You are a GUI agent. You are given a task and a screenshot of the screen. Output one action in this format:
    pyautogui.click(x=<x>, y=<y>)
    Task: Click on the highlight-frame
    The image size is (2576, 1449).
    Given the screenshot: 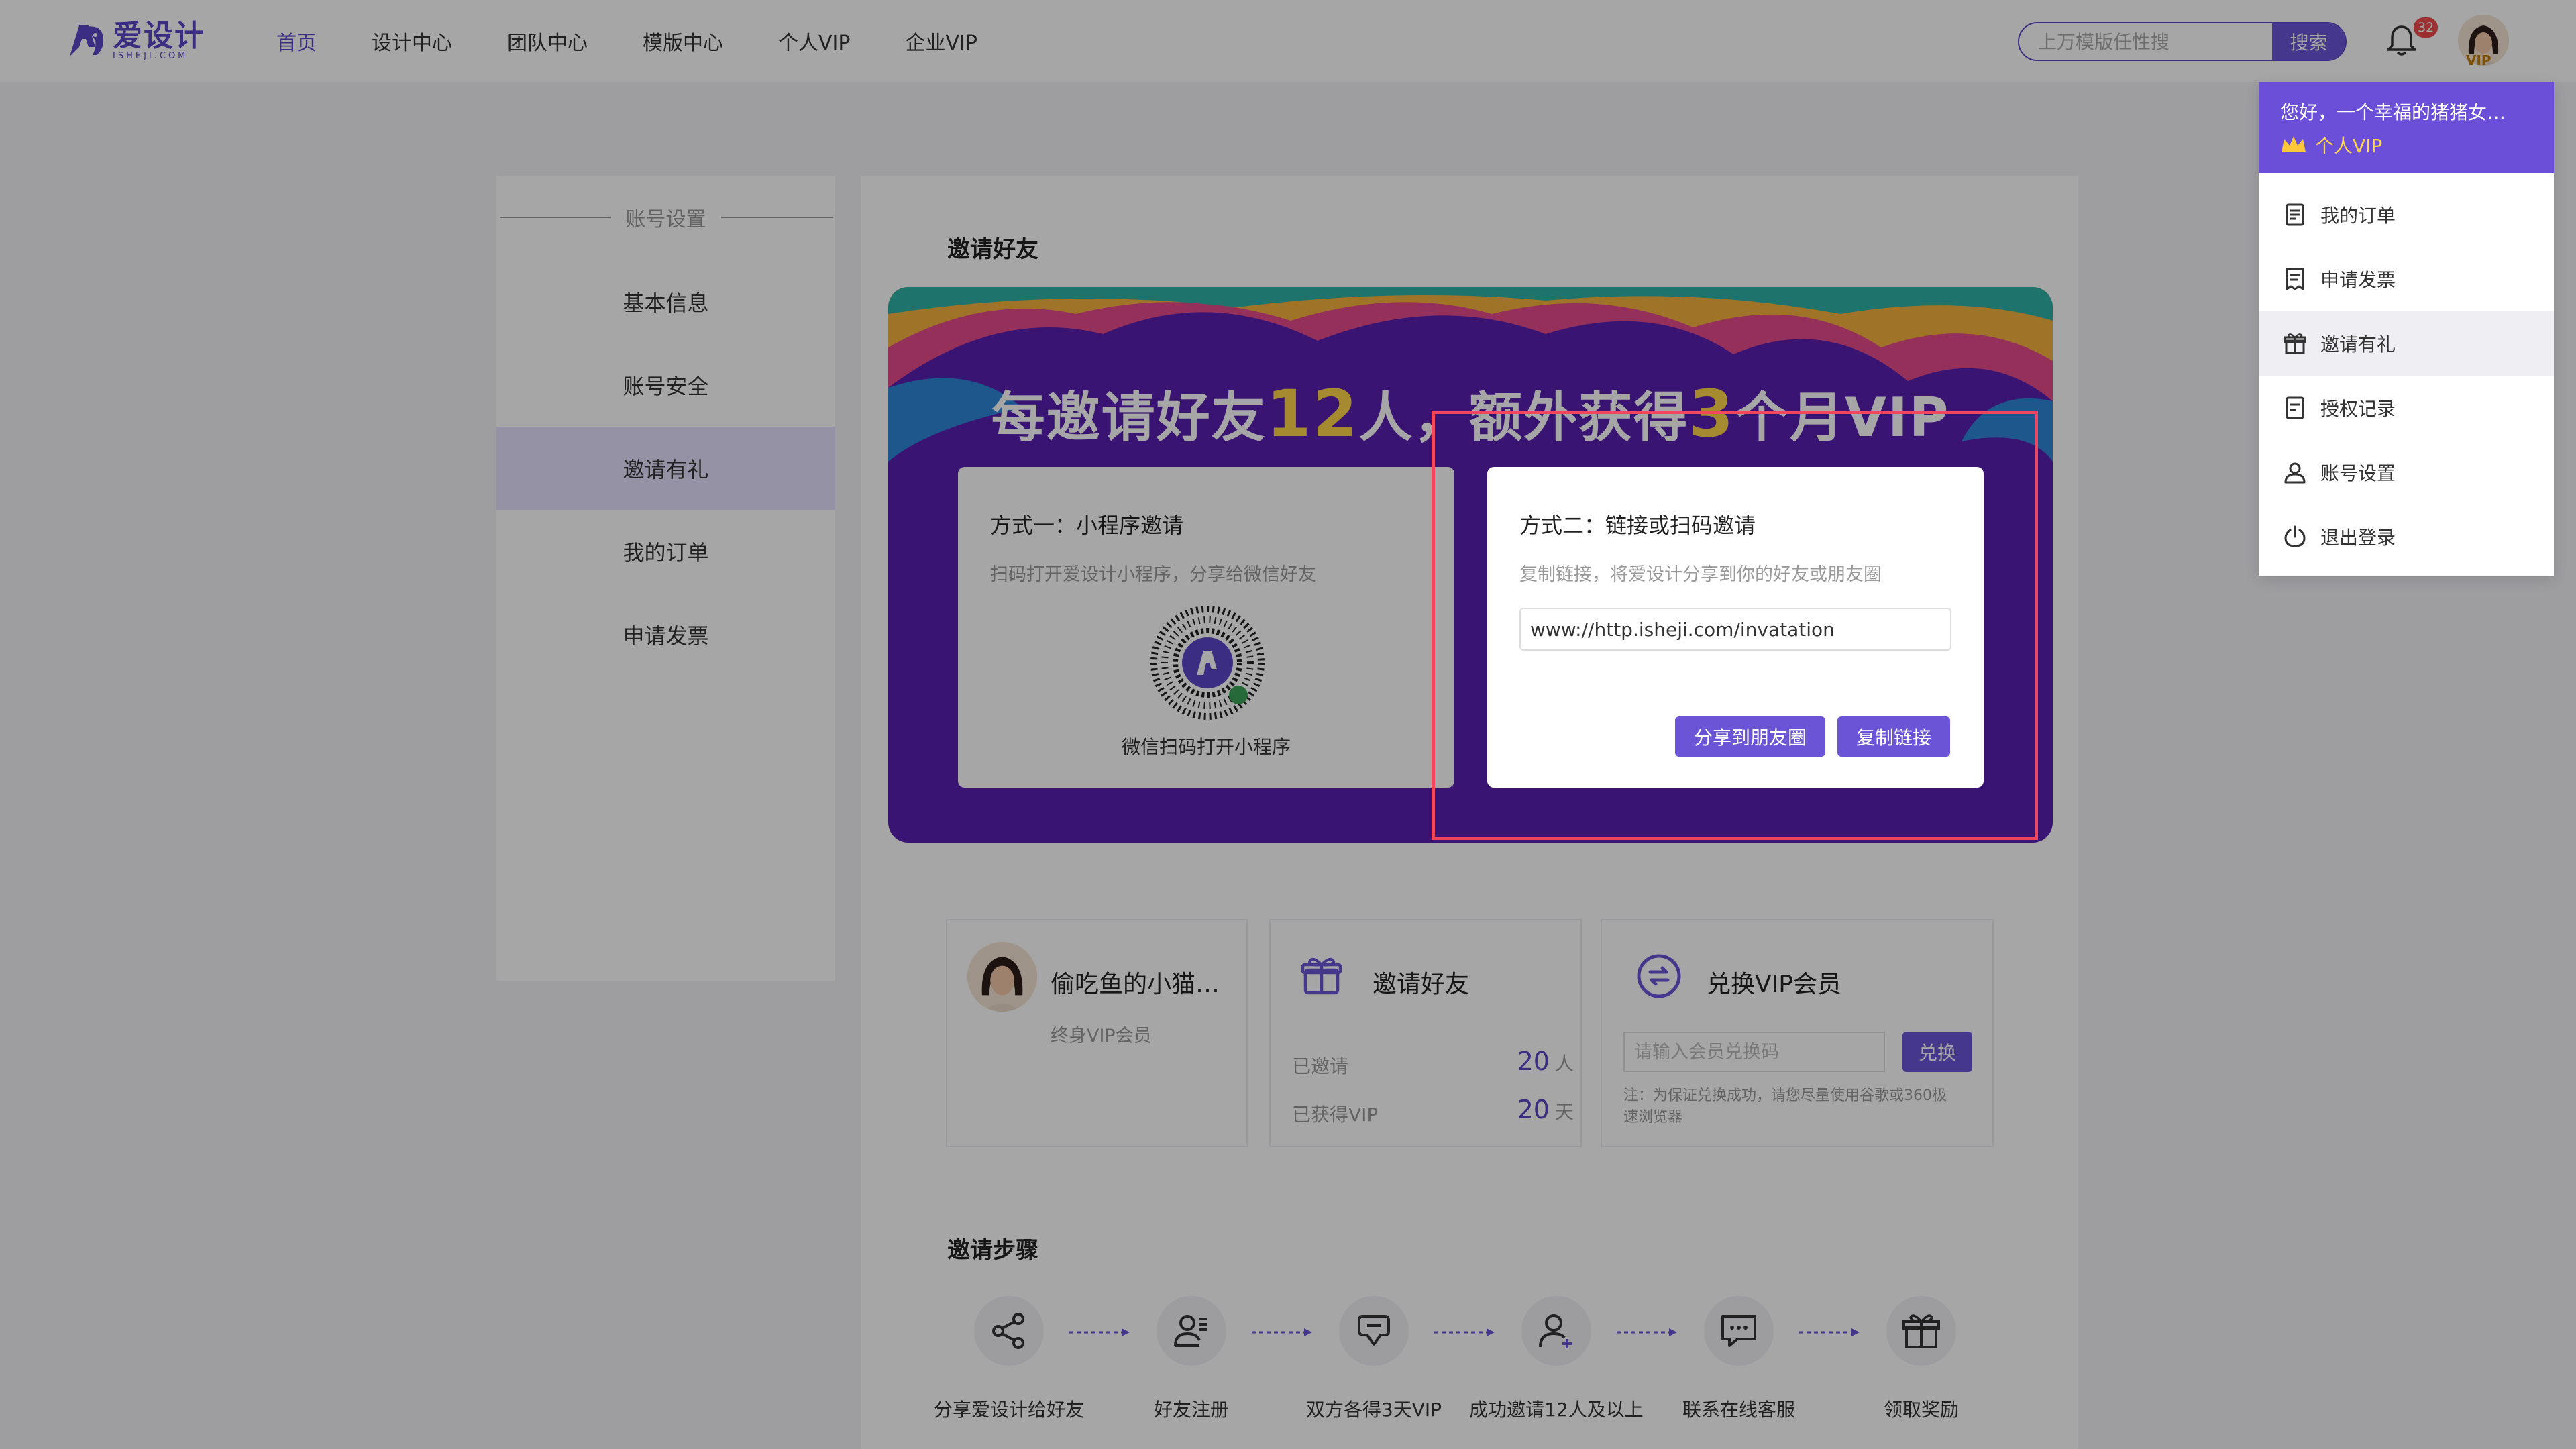 What is the action you would take?
    pyautogui.click(x=1735, y=625)
    